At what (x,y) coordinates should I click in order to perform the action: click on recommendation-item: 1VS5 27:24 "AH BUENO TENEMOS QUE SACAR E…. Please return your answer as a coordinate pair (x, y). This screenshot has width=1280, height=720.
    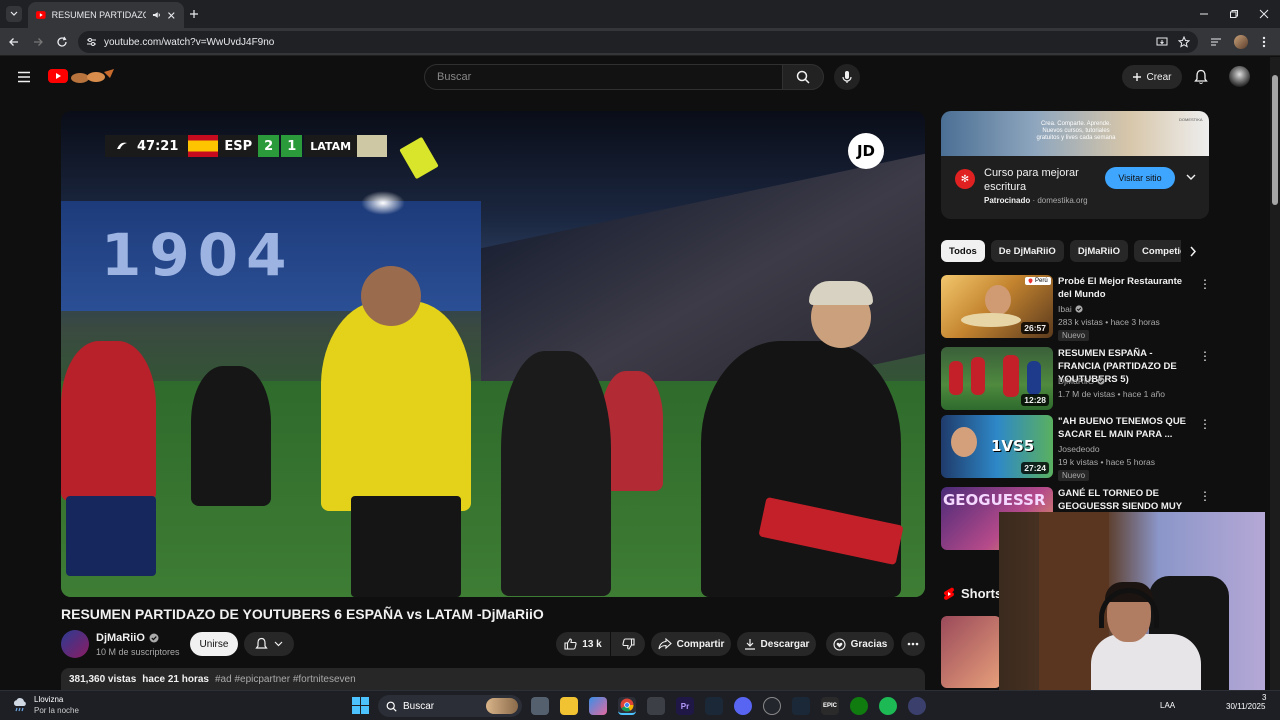
    Looking at the image, I should click on (1081, 448).